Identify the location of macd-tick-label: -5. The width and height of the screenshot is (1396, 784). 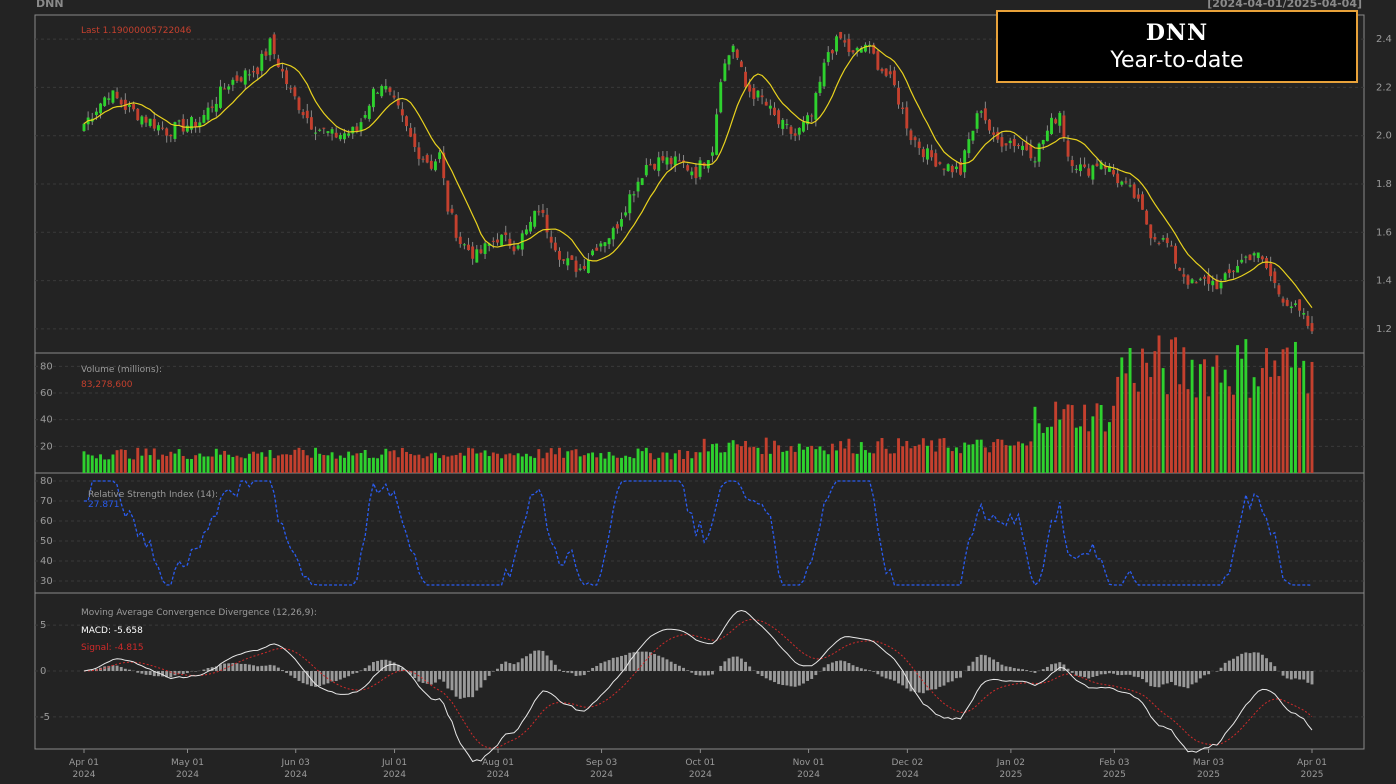
(45, 717).